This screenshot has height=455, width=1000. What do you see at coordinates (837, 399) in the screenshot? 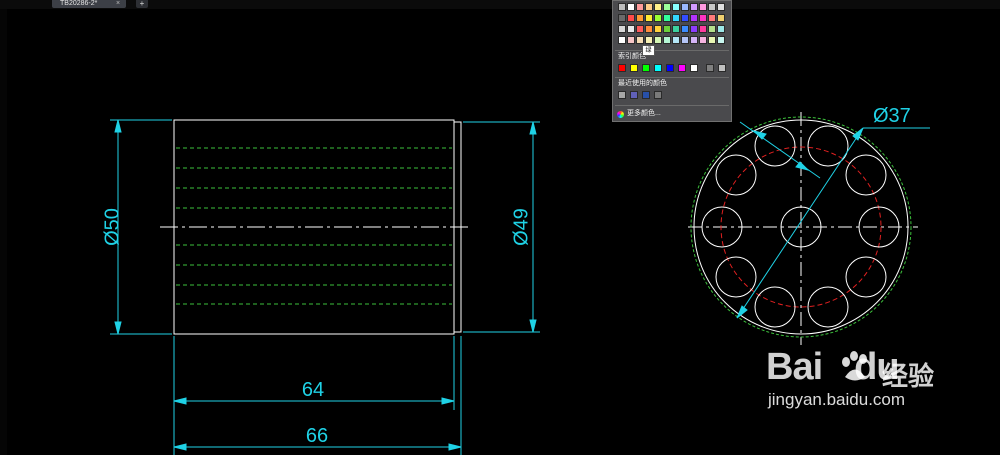
I see `watermark-url: jingyan.baidu.com` at bounding box center [837, 399].